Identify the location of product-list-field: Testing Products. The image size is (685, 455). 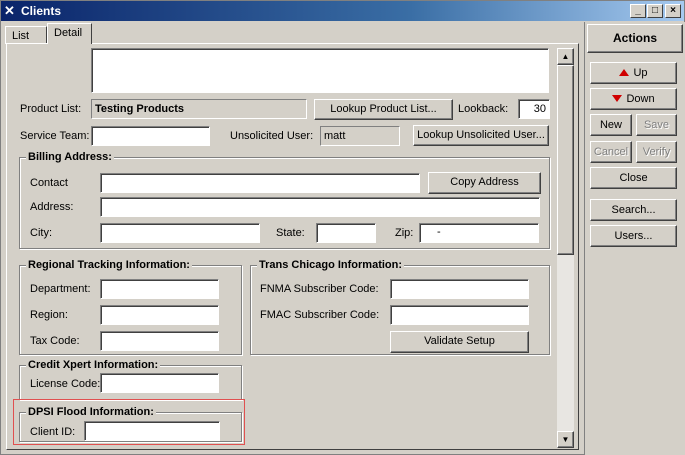
(199, 109).